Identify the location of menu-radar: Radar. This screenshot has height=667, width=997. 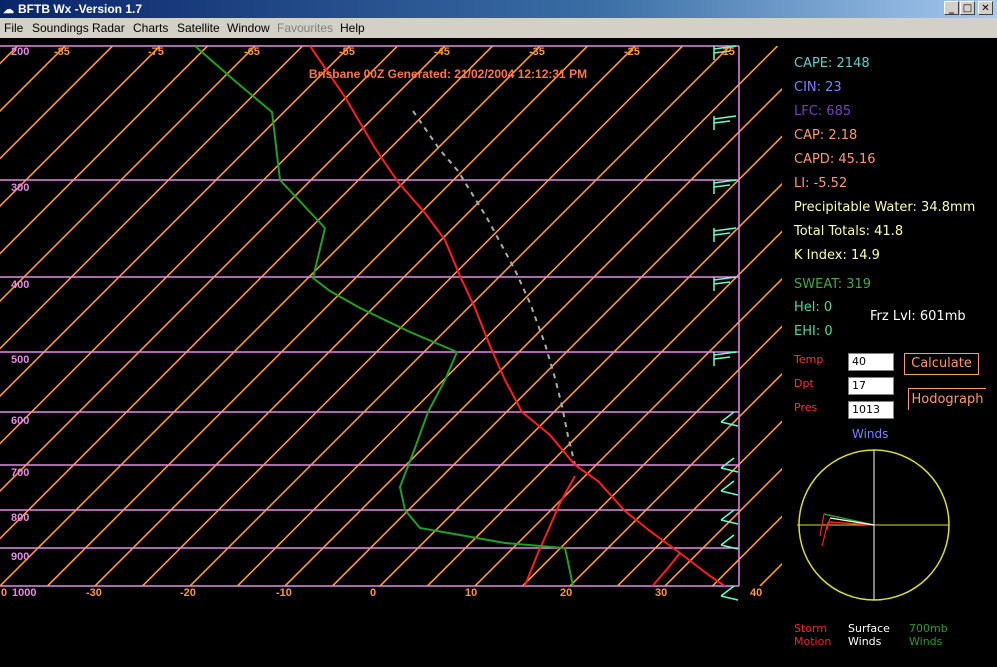
(108, 28).